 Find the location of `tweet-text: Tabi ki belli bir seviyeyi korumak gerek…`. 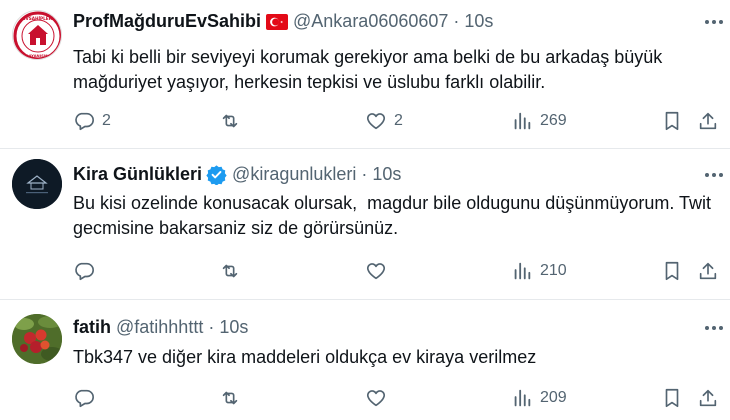

tweet-text: Tabi ki belli bir seviyeyi korumak gerek… is located at coordinates (370, 69).